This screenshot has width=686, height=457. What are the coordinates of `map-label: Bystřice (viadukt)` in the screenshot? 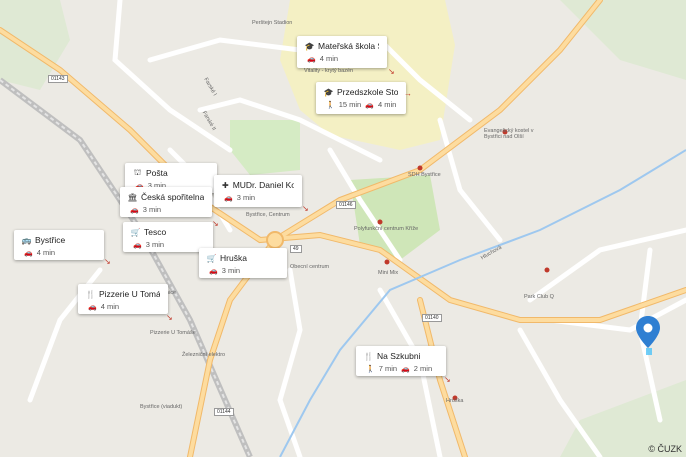 It's located at (161, 407).